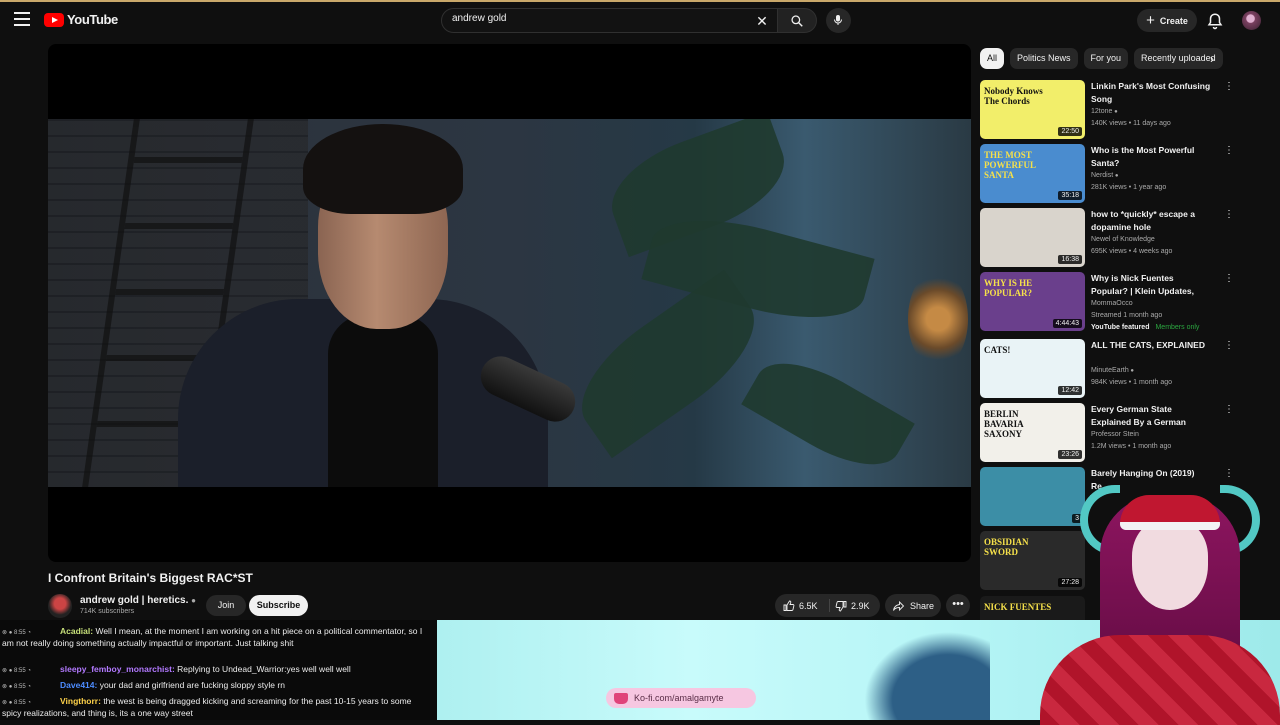 This screenshot has height=725, width=1280. Describe the element at coordinates (80, 701) in the screenshot. I see `chat-username: Vingthorr:` at that location.